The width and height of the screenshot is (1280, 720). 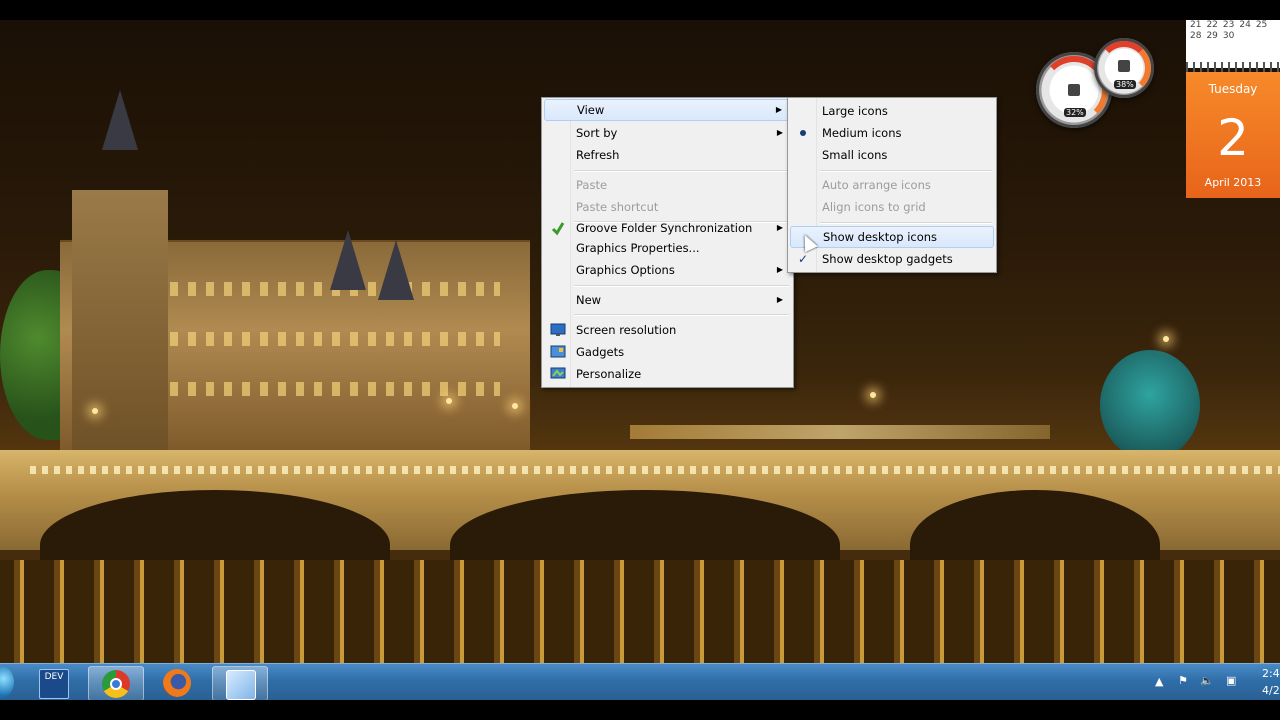 What do you see at coordinates (1207, 680) in the screenshot?
I see `volume-icon: 🔈` at bounding box center [1207, 680].